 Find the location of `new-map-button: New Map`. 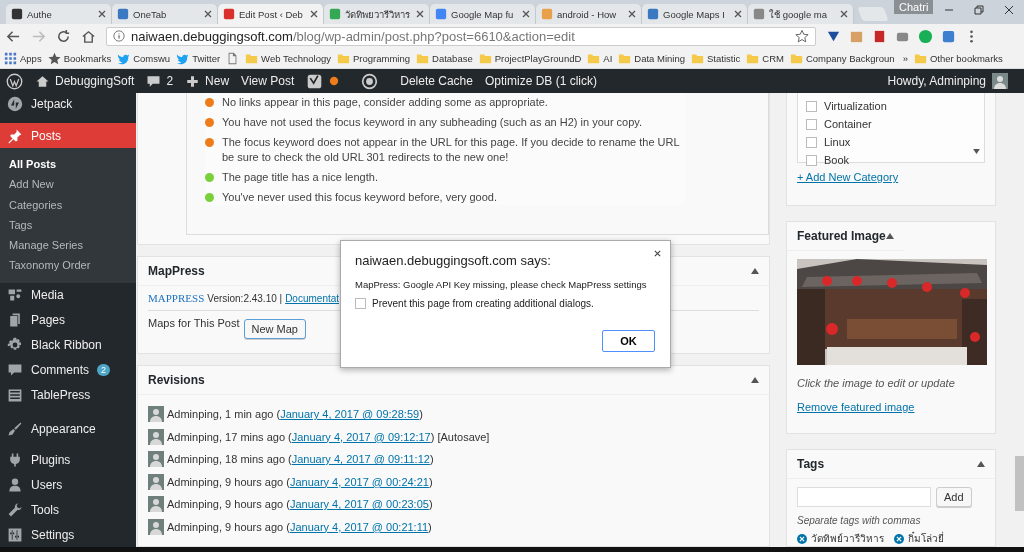

new-map-button: New Map is located at coordinates (274, 329).